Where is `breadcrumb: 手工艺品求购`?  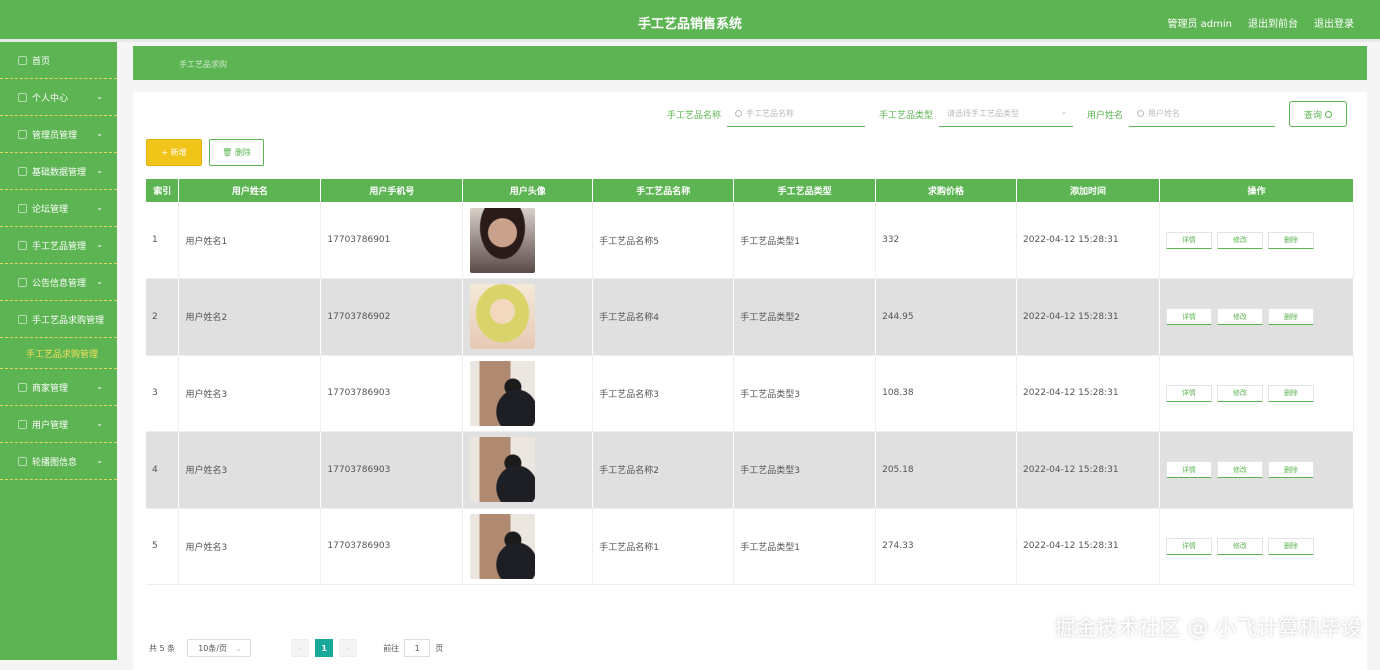
breadcrumb: 手工艺品求购 is located at coordinates (750, 63).